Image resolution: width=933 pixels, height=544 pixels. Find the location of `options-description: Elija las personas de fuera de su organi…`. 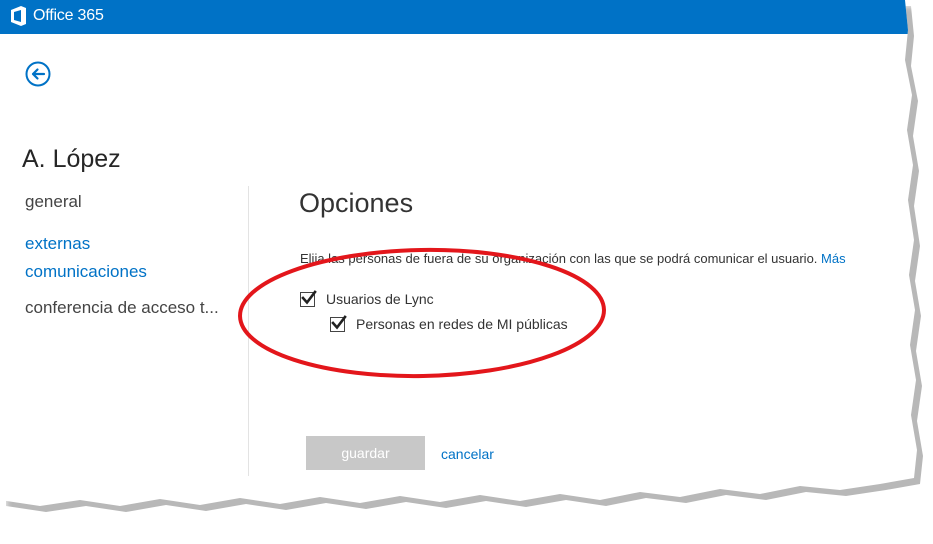

options-description: Elija las personas de fuera de su organi… is located at coordinates (605, 258).